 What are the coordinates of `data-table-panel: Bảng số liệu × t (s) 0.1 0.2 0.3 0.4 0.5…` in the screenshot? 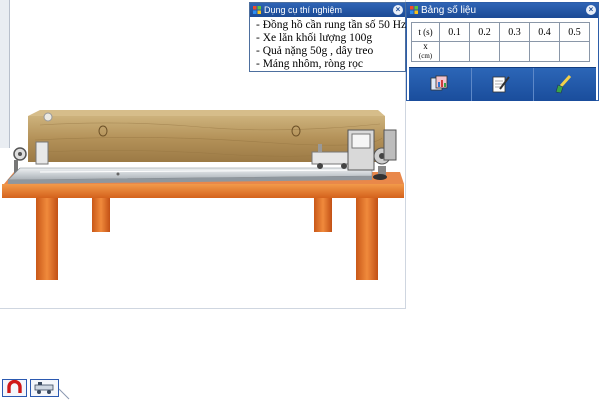 It's located at (502, 51).